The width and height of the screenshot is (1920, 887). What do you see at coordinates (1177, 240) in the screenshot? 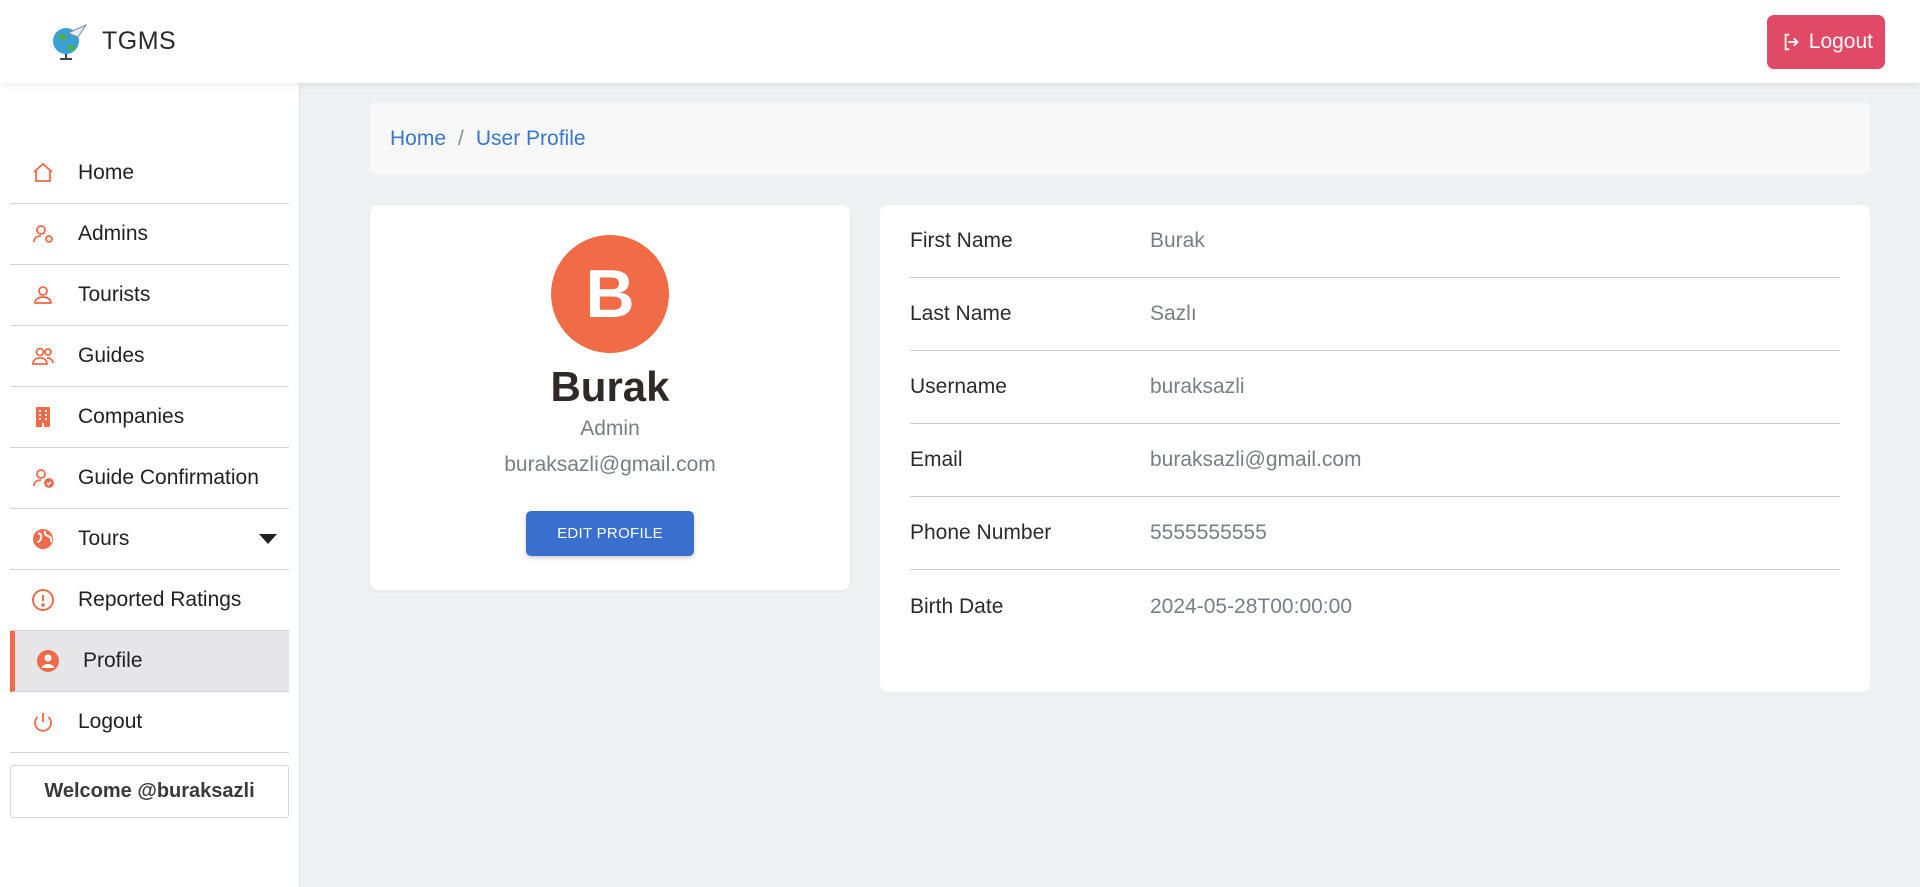
I see `detail-value: Burak` at bounding box center [1177, 240].